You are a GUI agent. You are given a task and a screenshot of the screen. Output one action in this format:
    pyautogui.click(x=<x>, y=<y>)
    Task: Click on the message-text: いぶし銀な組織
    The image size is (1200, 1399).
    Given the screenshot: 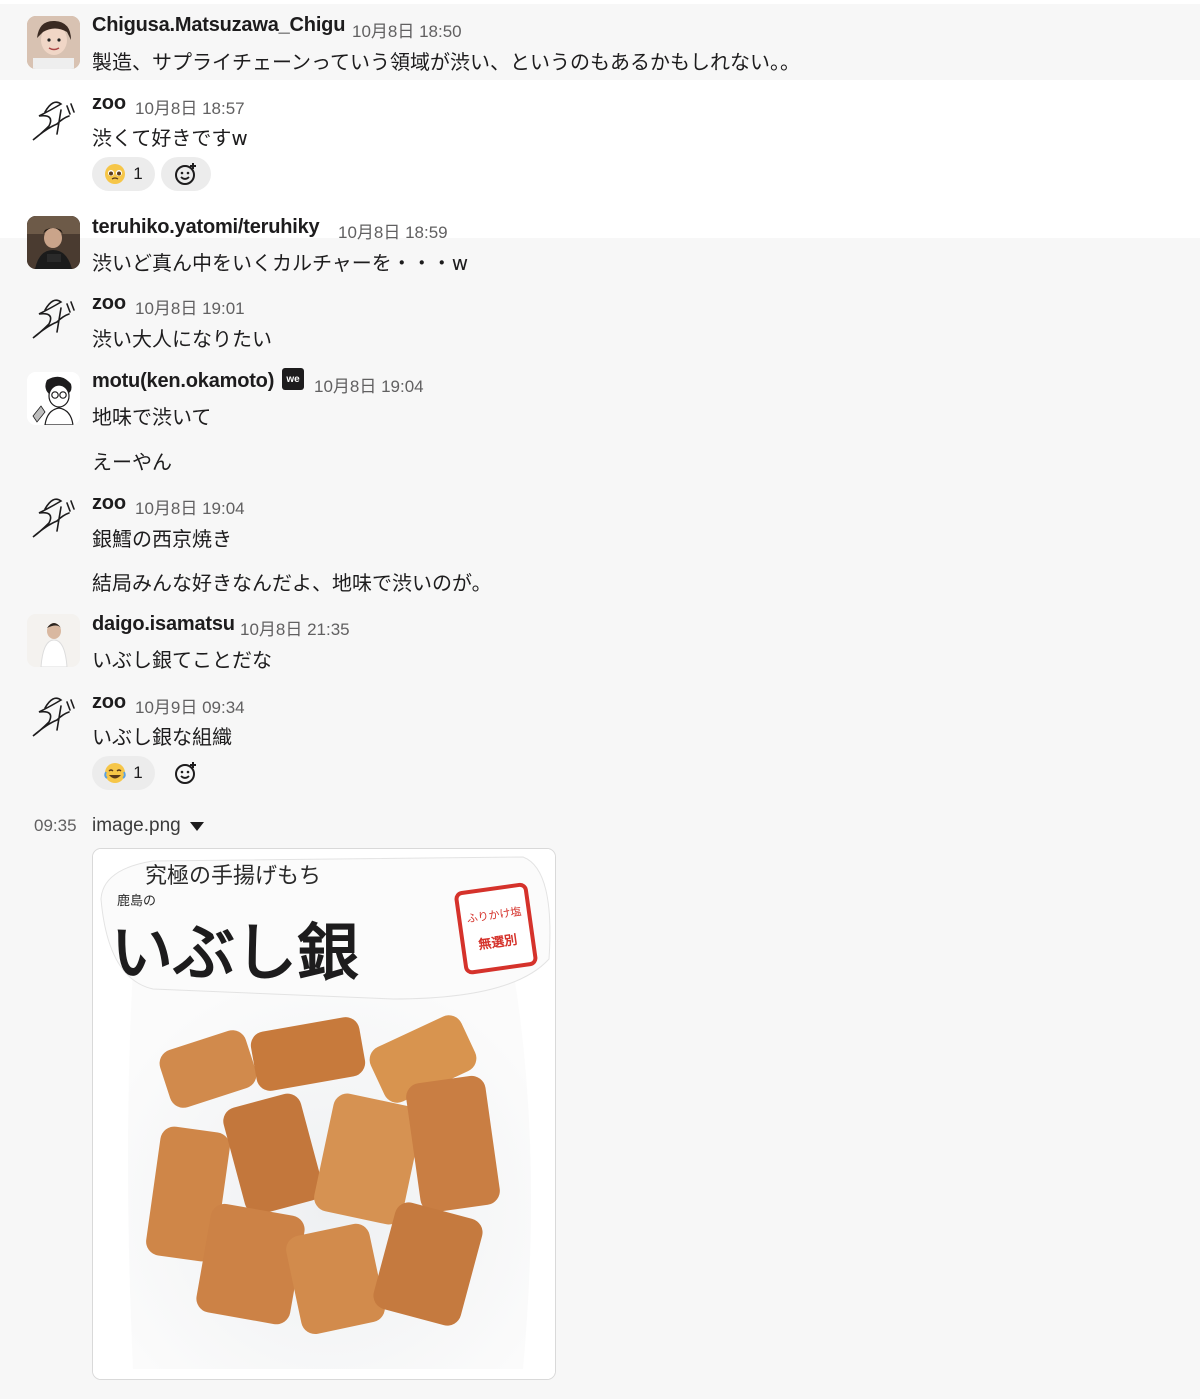 What is the action you would take?
    pyautogui.click(x=162, y=737)
    